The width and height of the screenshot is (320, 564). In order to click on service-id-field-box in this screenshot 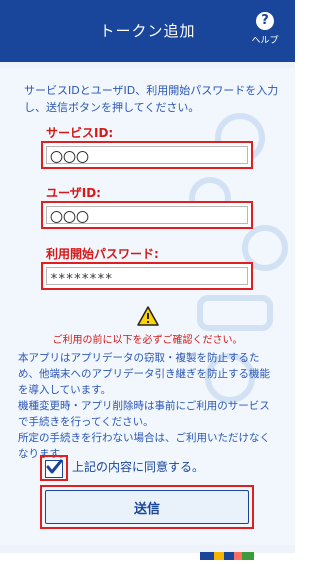, I will do `click(147, 155)`.